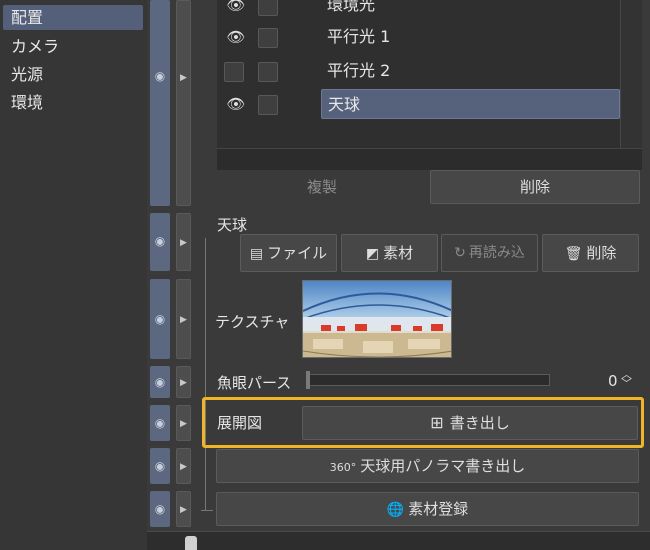  I want to click on section-title: 天球, so click(232, 225).